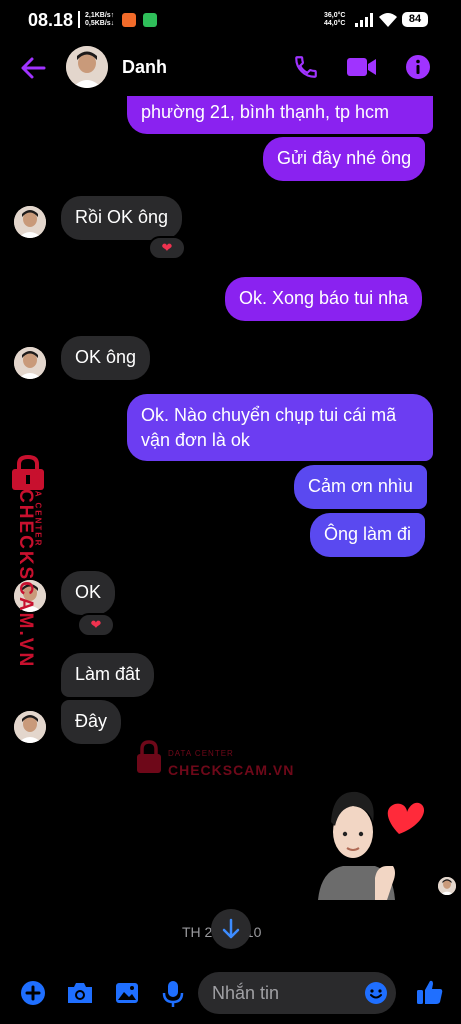 This screenshot has height=1024, width=461. I want to click on message-bubble-outgoing: phường 21, bình thạnh, tp hcm, so click(280, 115).